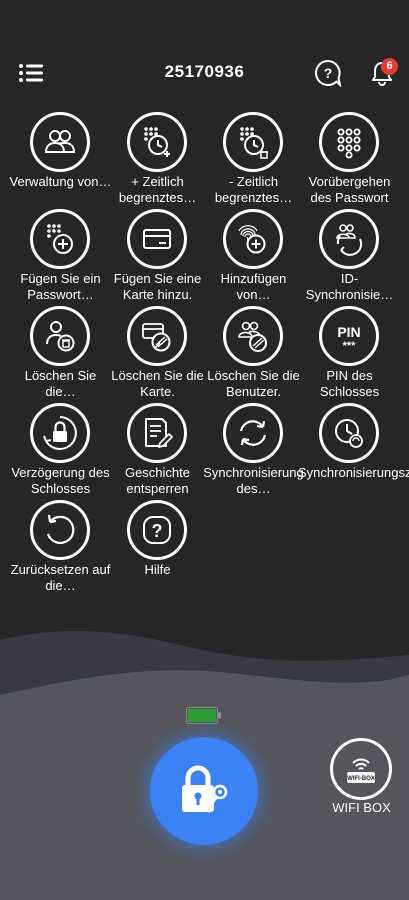 The image size is (409, 900). I want to click on users-sync-icon, so click(349, 240).